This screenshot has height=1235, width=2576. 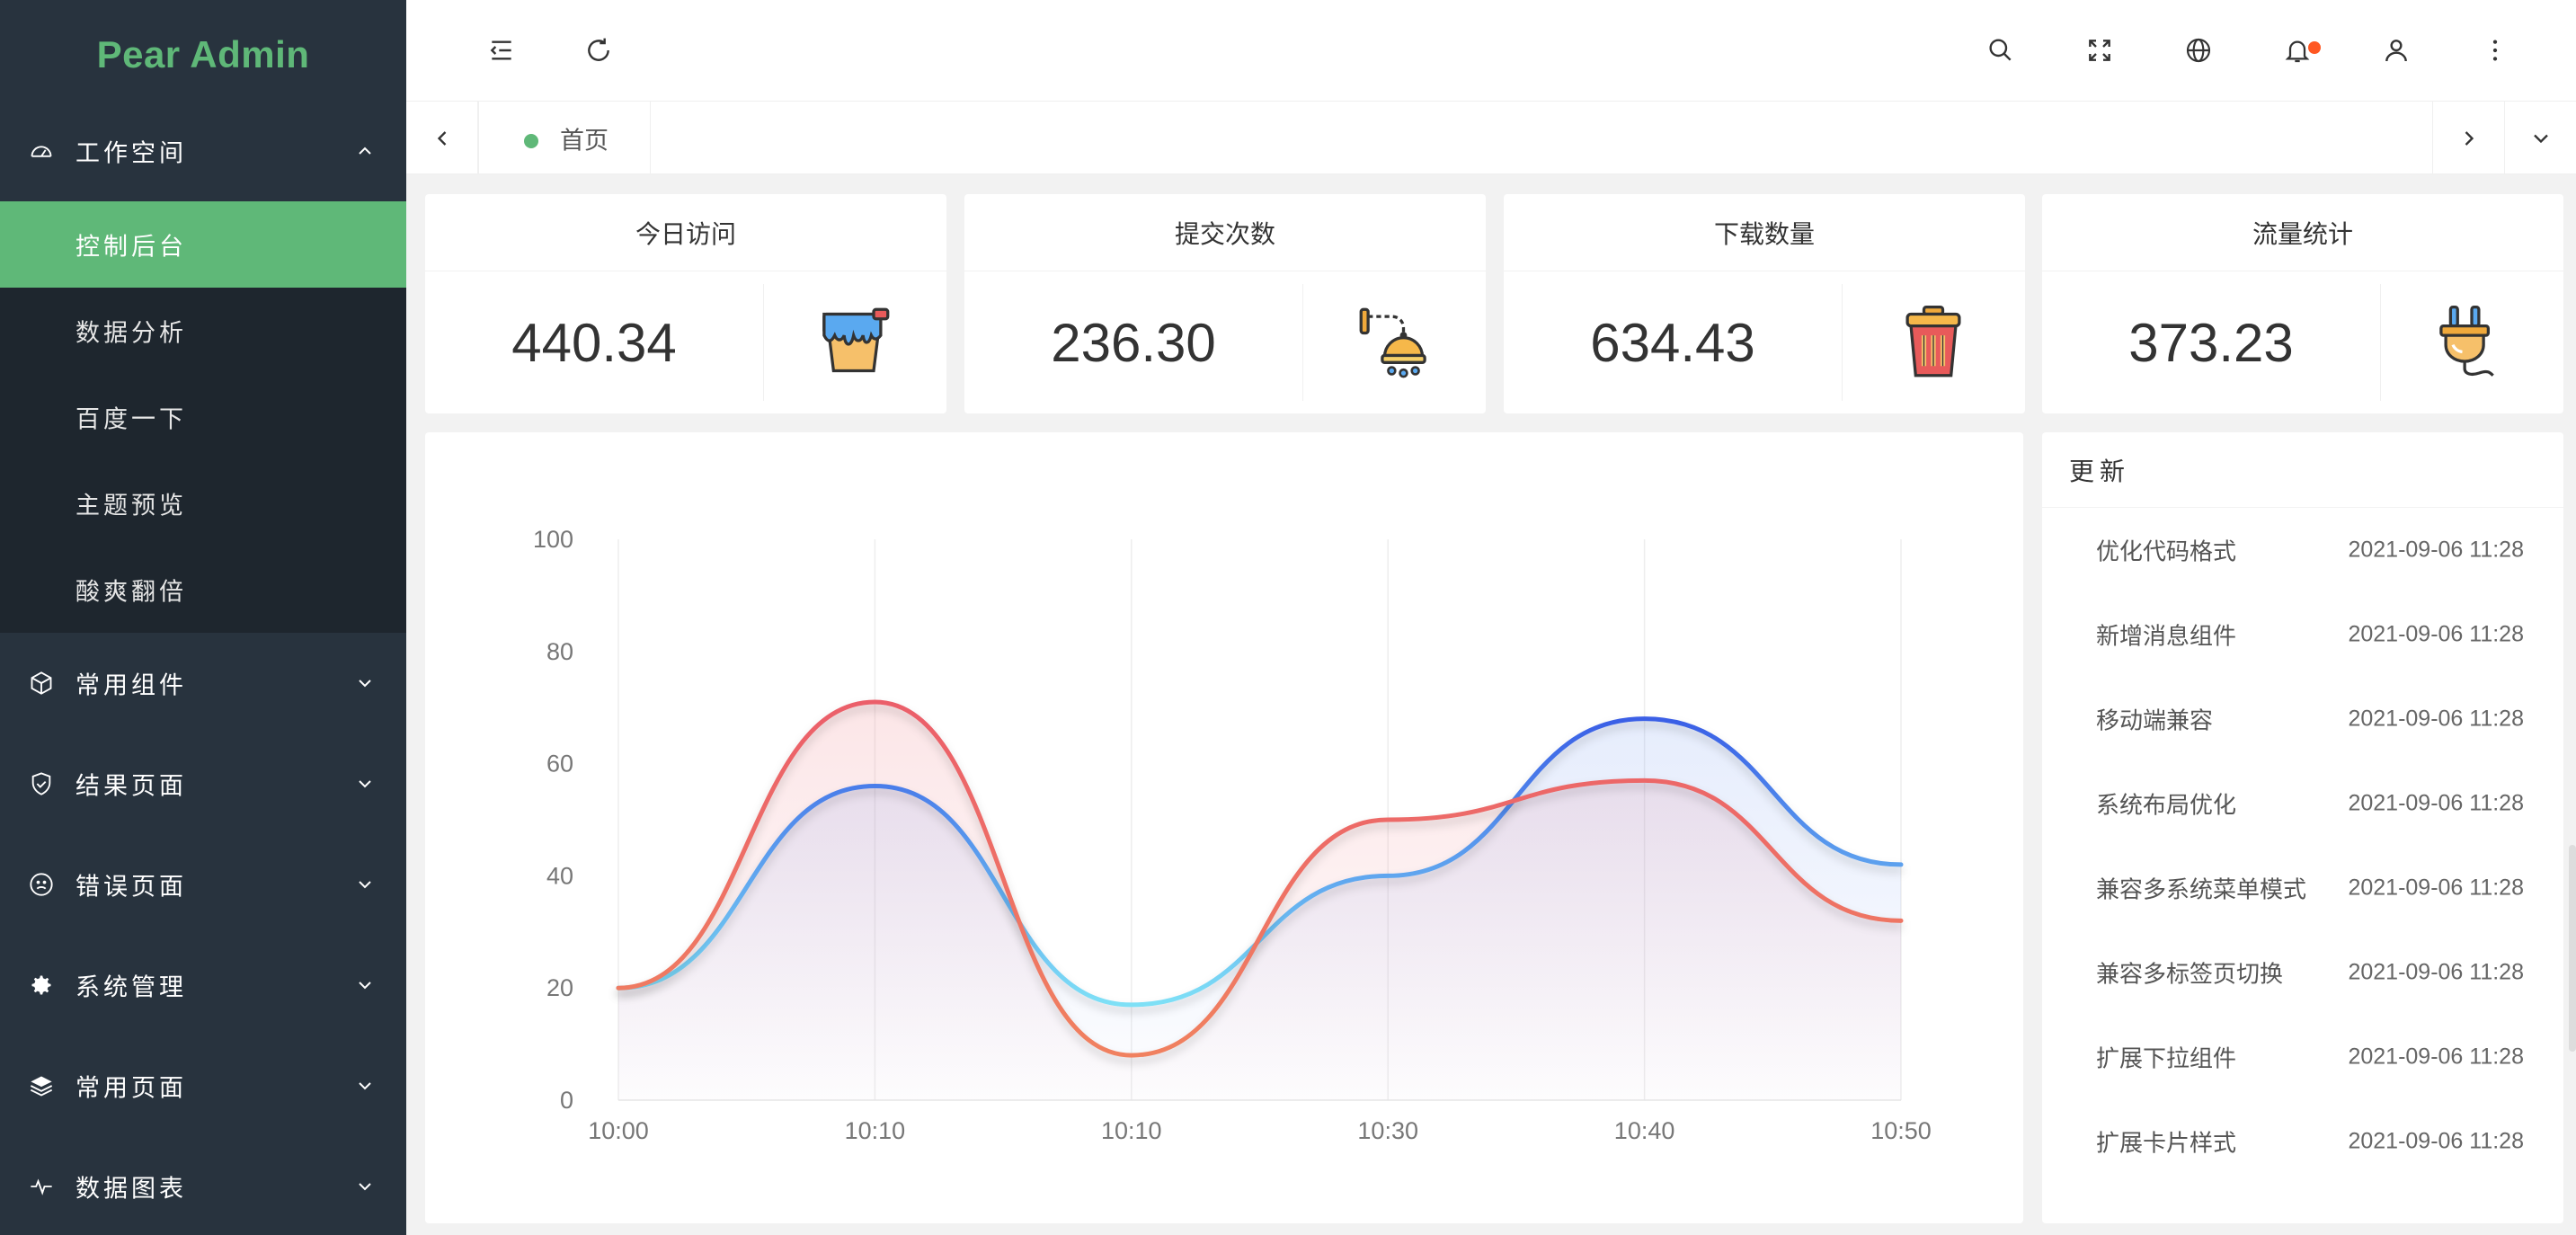 What do you see at coordinates (203, 503) in the screenshot?
I see `sidebar-item-theme-preview: 主题预览` at bounding box center [203, 503].